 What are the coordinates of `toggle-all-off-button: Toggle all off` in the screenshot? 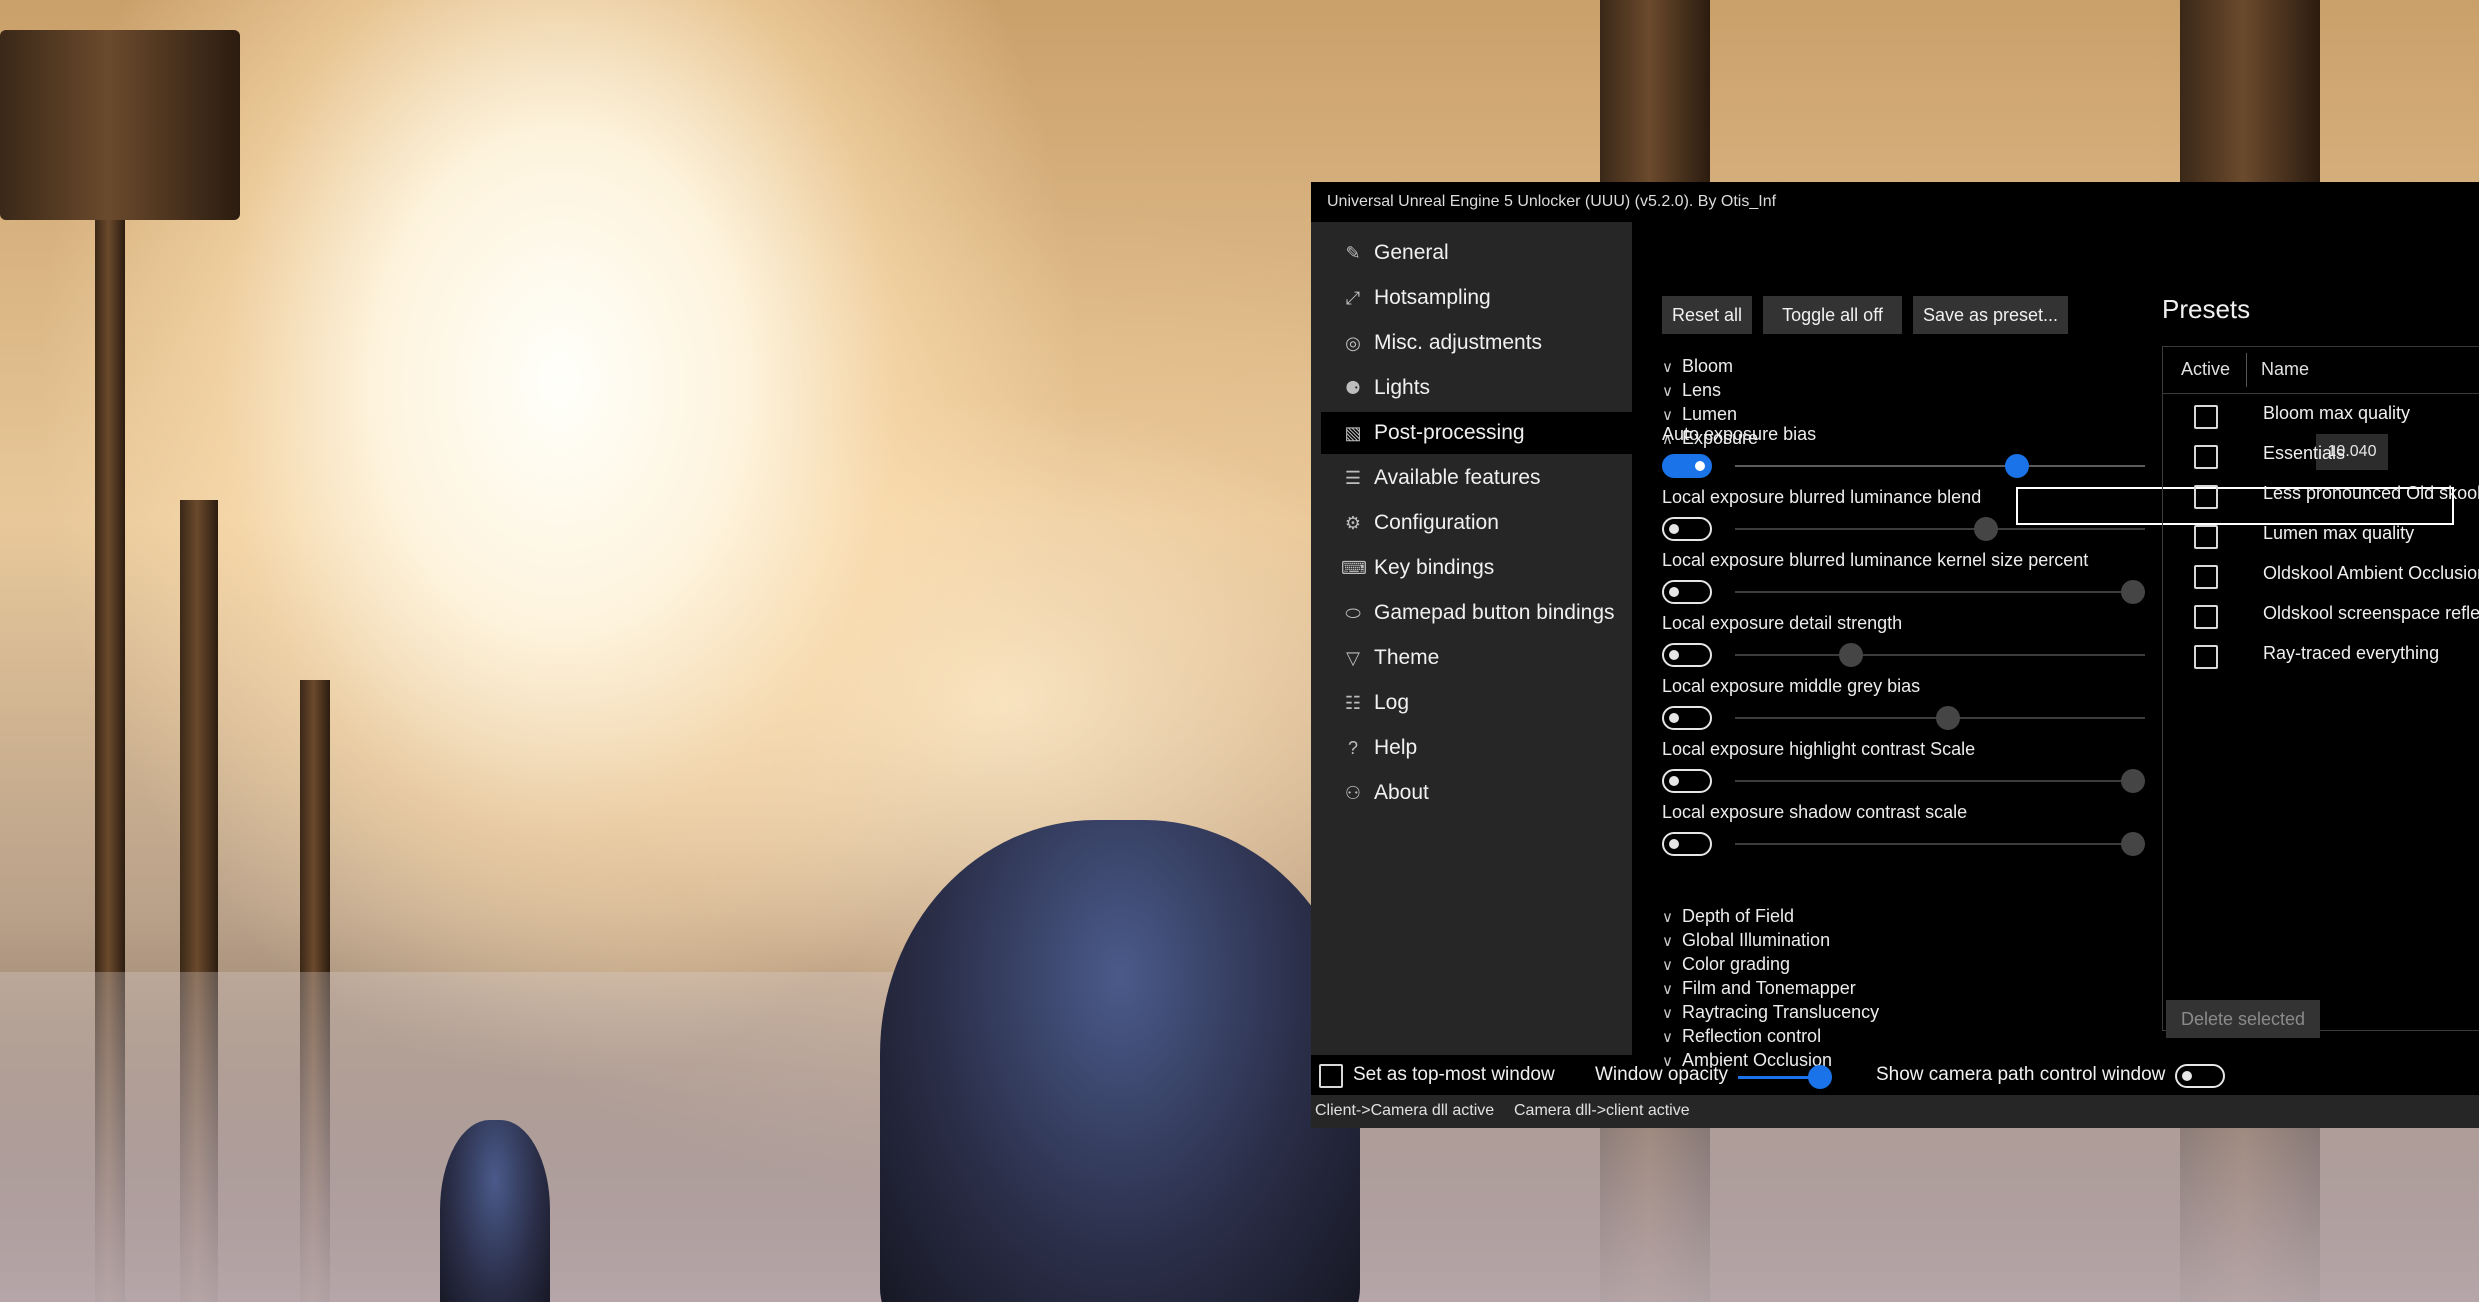 It's located at (1832, 315).